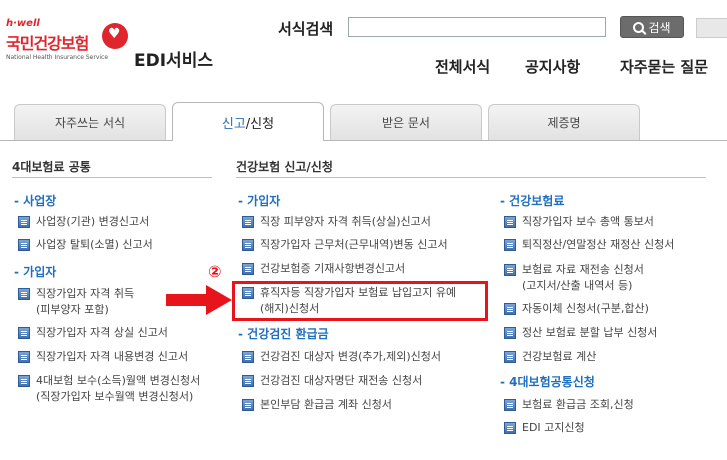  What do you see at coordinates (345, 221) in the screenshot?
I see `item-label: 직장 피부양자 자격 취득(상실)신고서` at bounding box center [345, 221].